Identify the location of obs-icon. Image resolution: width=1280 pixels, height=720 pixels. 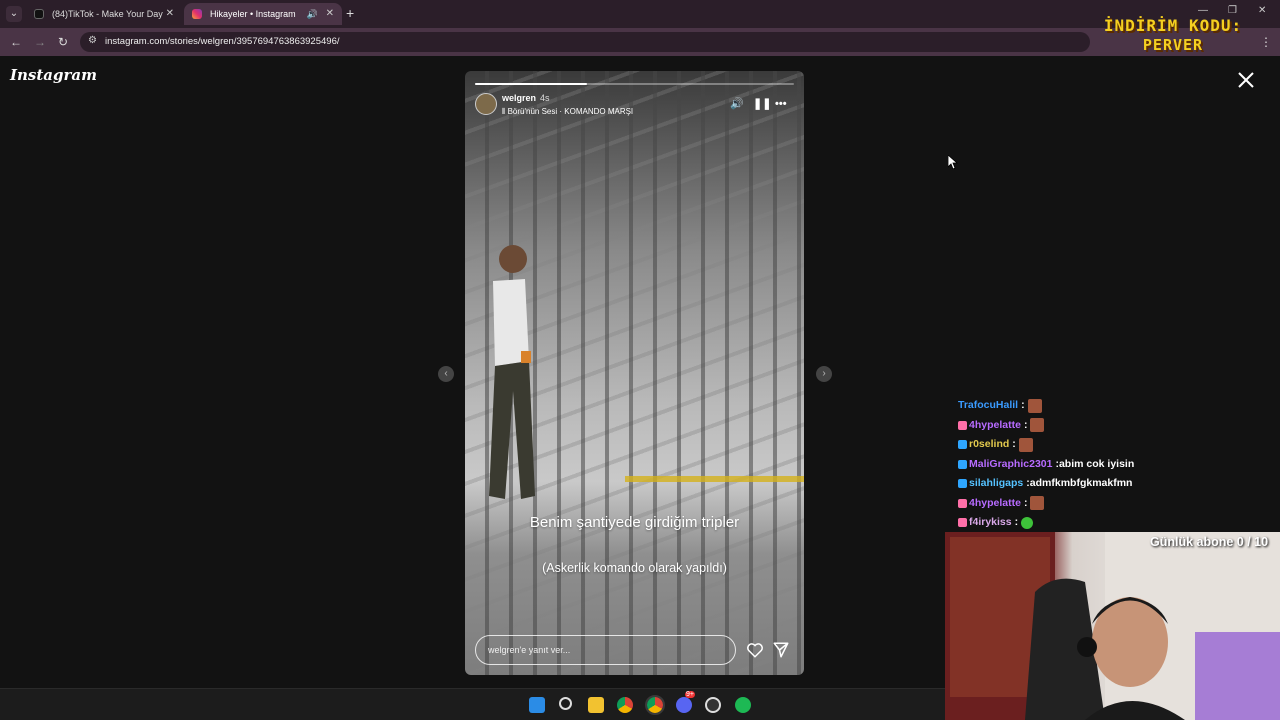
(713, 705).